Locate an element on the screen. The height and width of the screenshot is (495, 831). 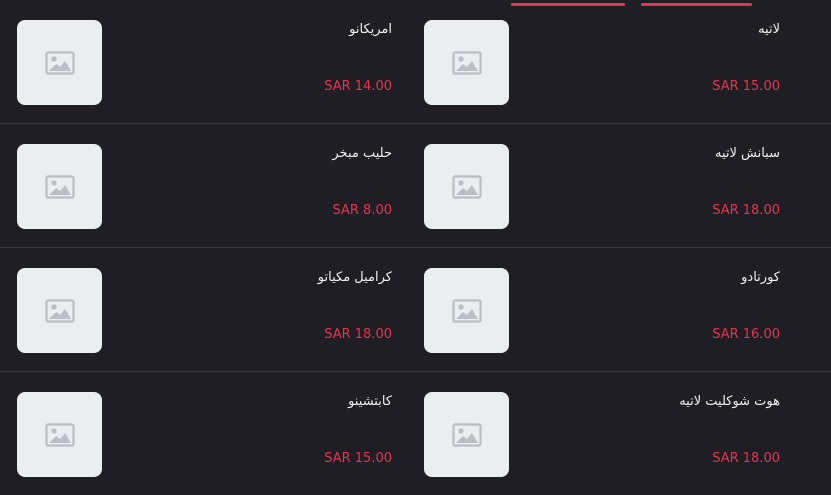
product-card: هوت شوكليت لاتيه SAR 18.00 is located at coordinates (609, 434).